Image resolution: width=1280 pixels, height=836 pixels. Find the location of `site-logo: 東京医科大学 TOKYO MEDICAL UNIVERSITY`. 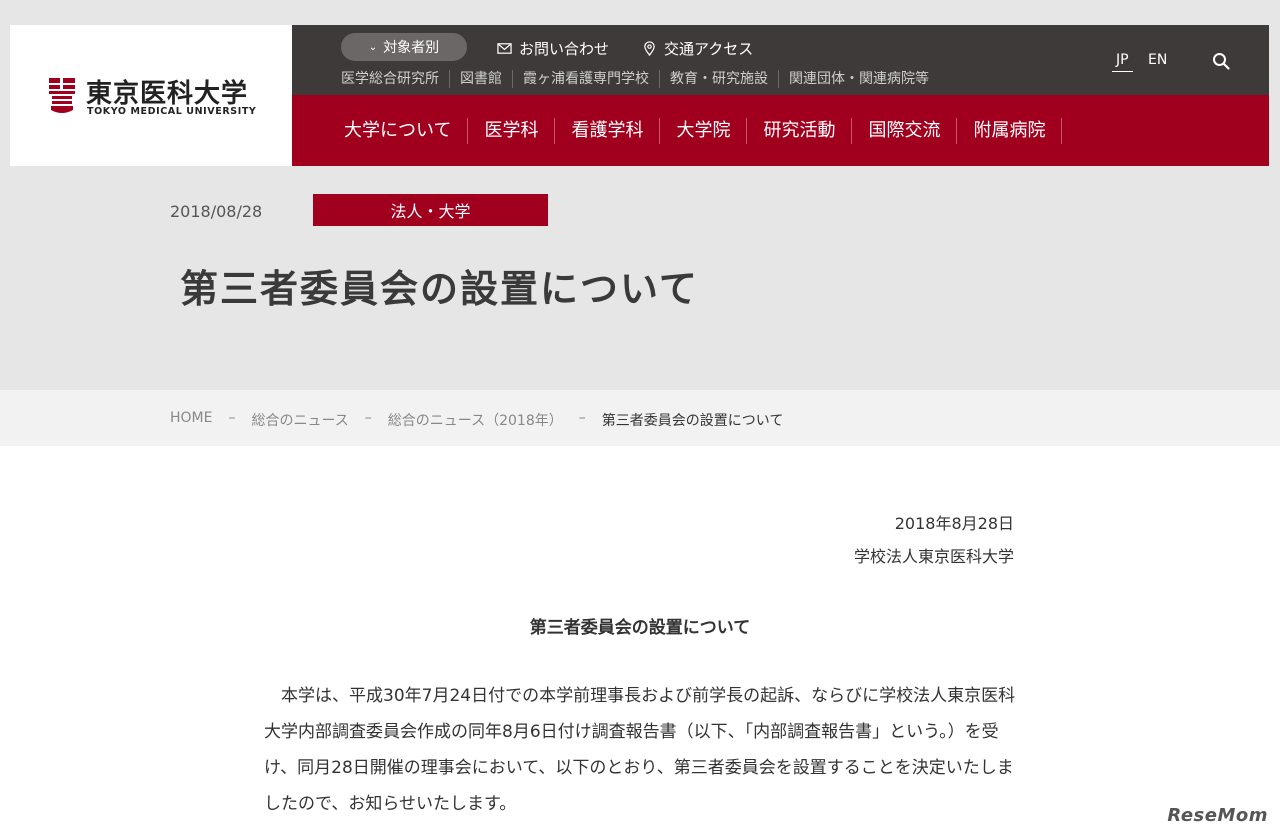

site-logo: 東京医科大学 TOKYO MEDICAL UNIVERSITY is located at coordinates (151, 95).